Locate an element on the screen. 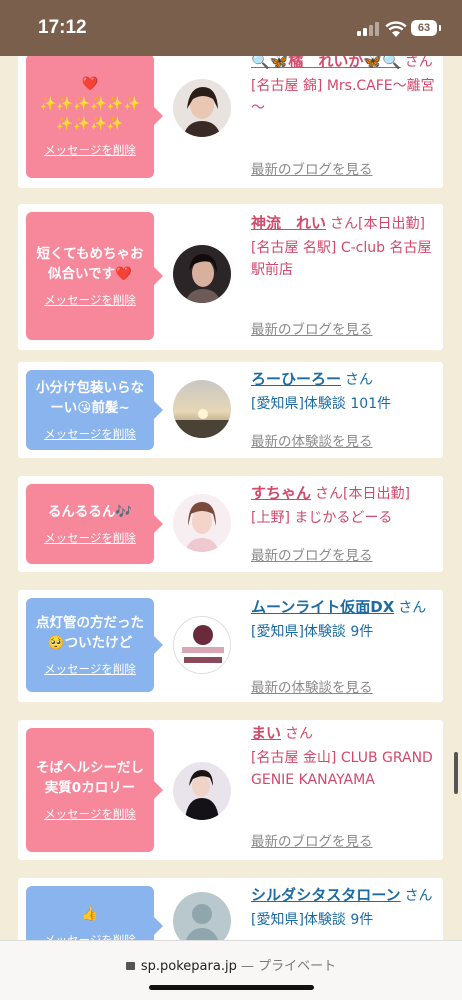 This screenshot has width=462, height=1000. message-bubble: 小分け包装いらなーい😘前髪~ メッセージを削除 is located at coordinates (94, 410).